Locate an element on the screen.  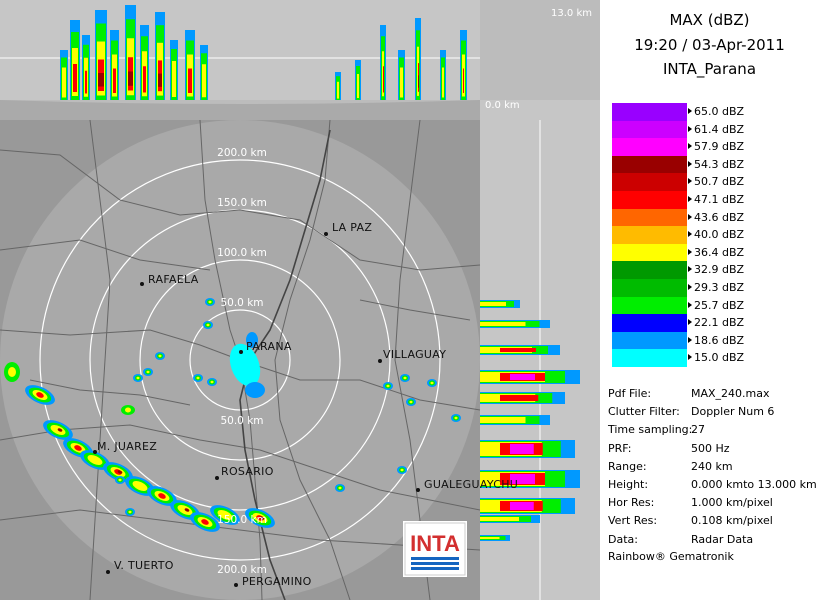
legend-row: 57.9 dBZ is located at coordinates (712, 147).